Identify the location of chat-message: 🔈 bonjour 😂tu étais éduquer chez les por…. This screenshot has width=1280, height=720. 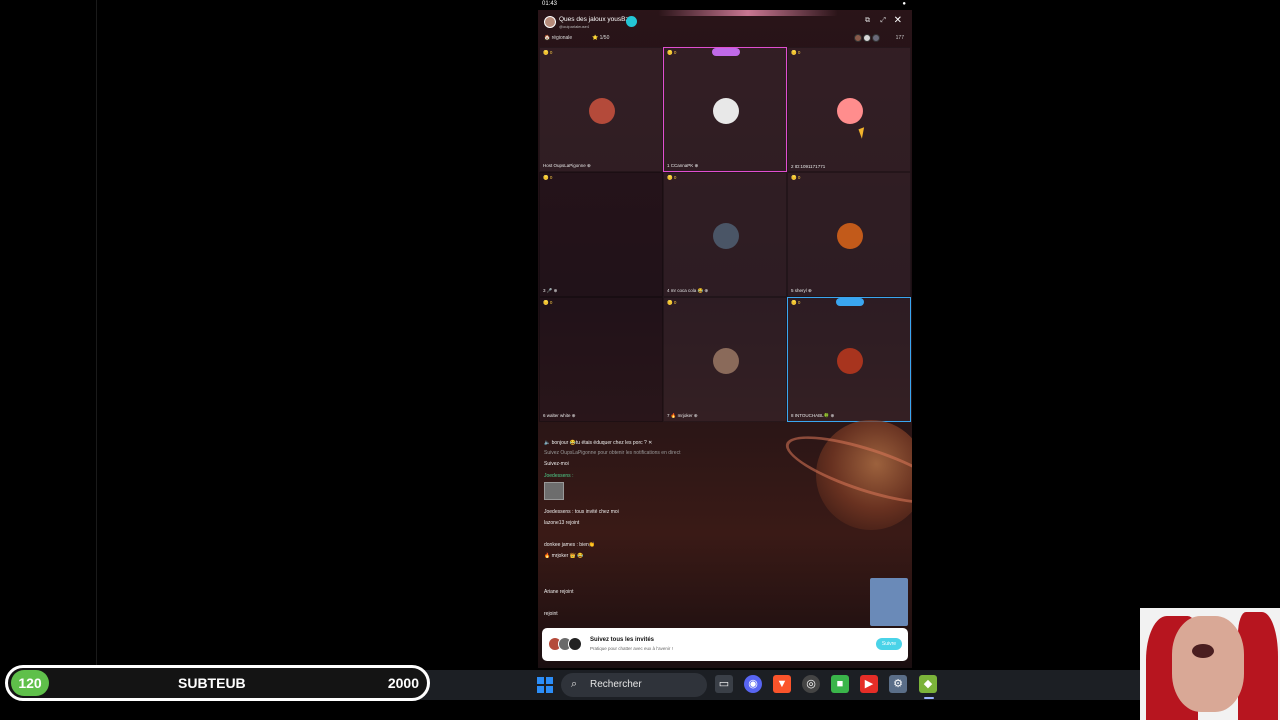
(598, 443).